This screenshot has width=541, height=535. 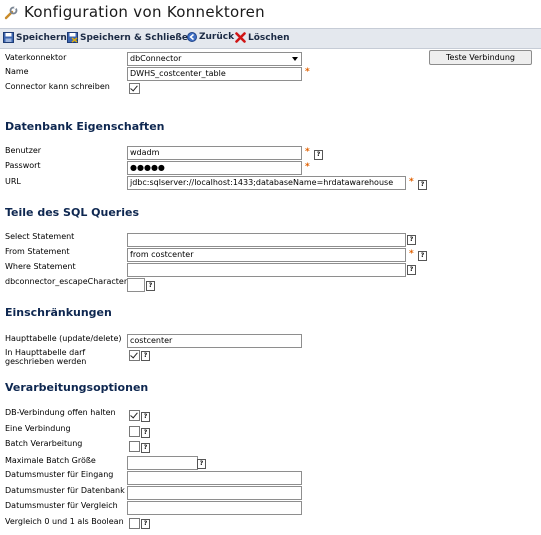 I want to click on date-pattern-compare-label: Datumsmuster für Vergleich, so click(x=61, y=505).